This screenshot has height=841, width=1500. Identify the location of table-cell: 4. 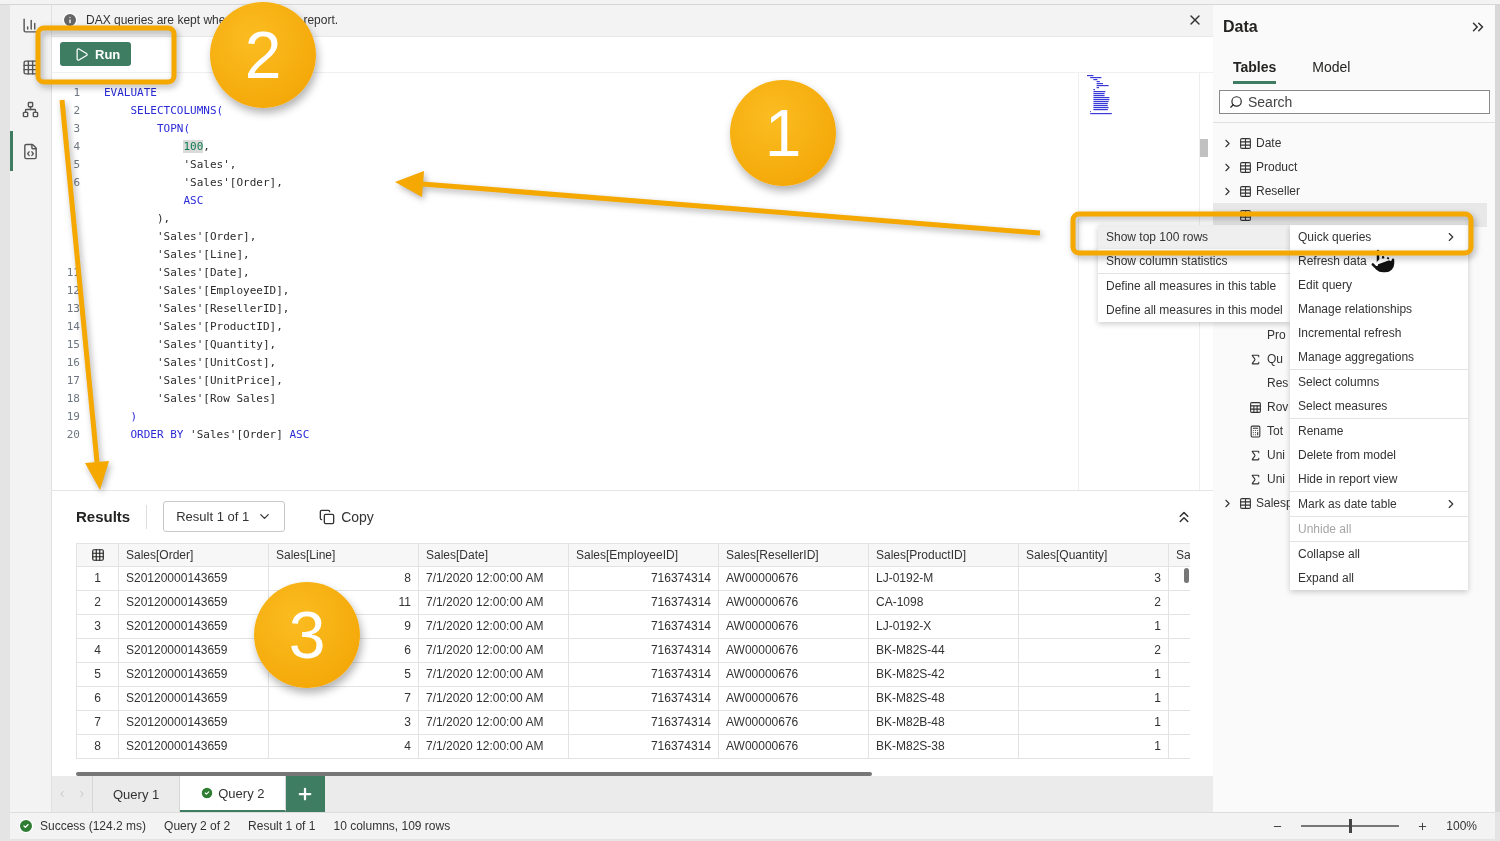
(344, 746).